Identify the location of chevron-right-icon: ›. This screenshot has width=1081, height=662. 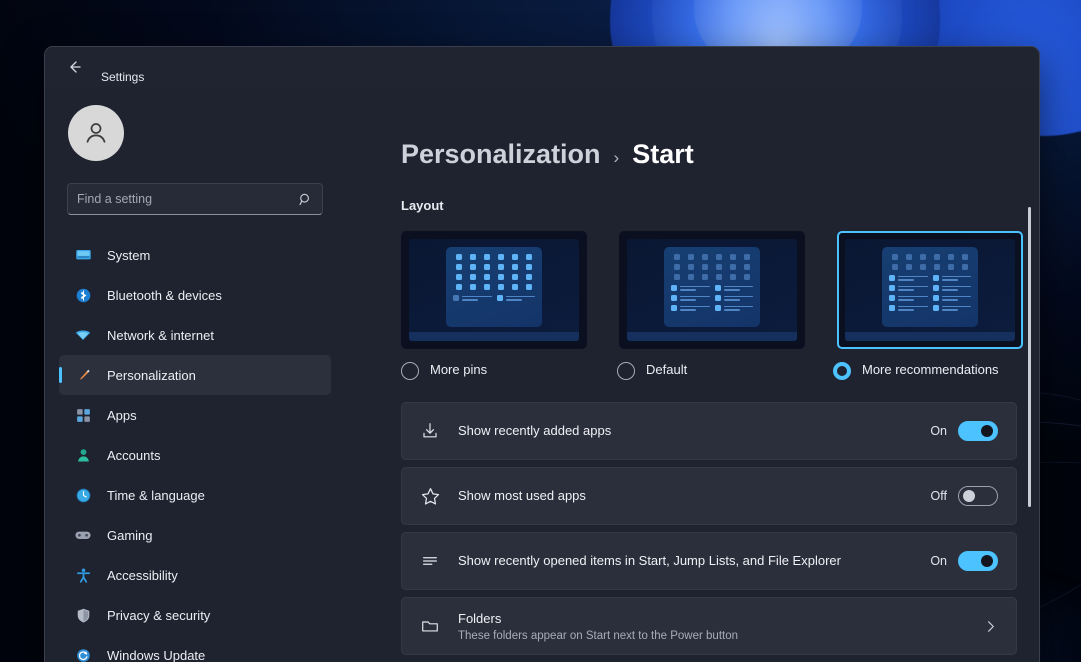
(616, 157).